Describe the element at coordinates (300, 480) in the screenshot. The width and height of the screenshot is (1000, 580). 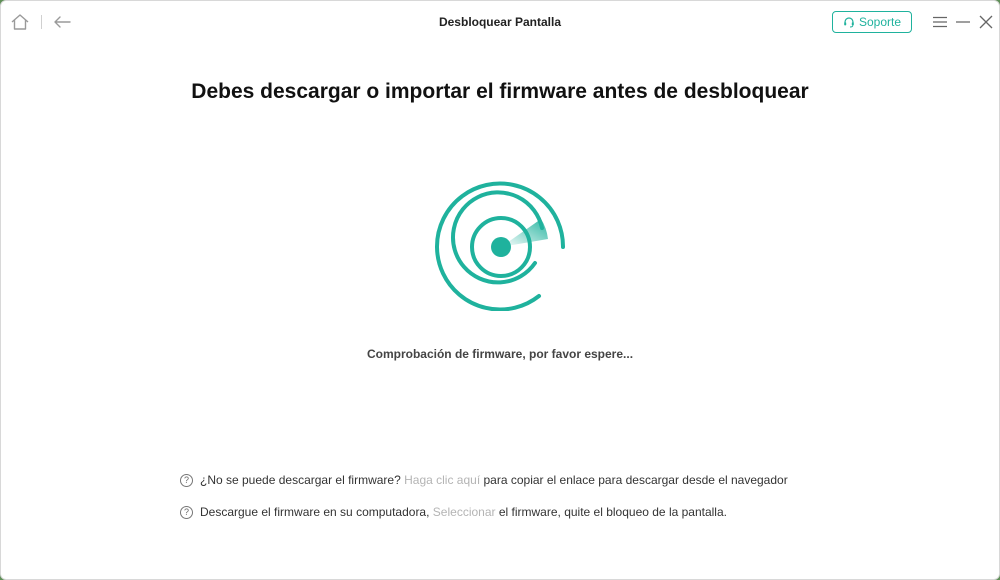
I see `hint-text: ¿No se puede descargar el firmware?` at that location.